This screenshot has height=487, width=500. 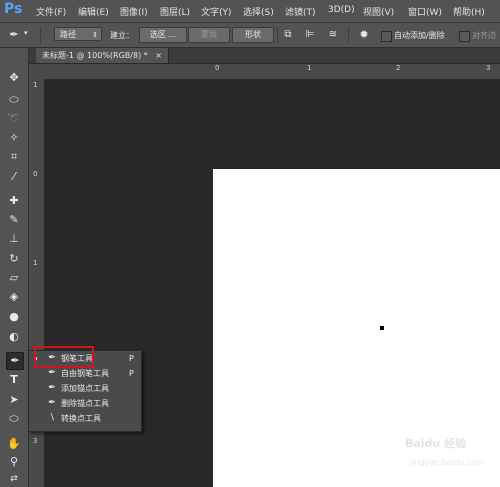 I want to click on align-edges-label: 对齐边, so click(x=484, y=35).